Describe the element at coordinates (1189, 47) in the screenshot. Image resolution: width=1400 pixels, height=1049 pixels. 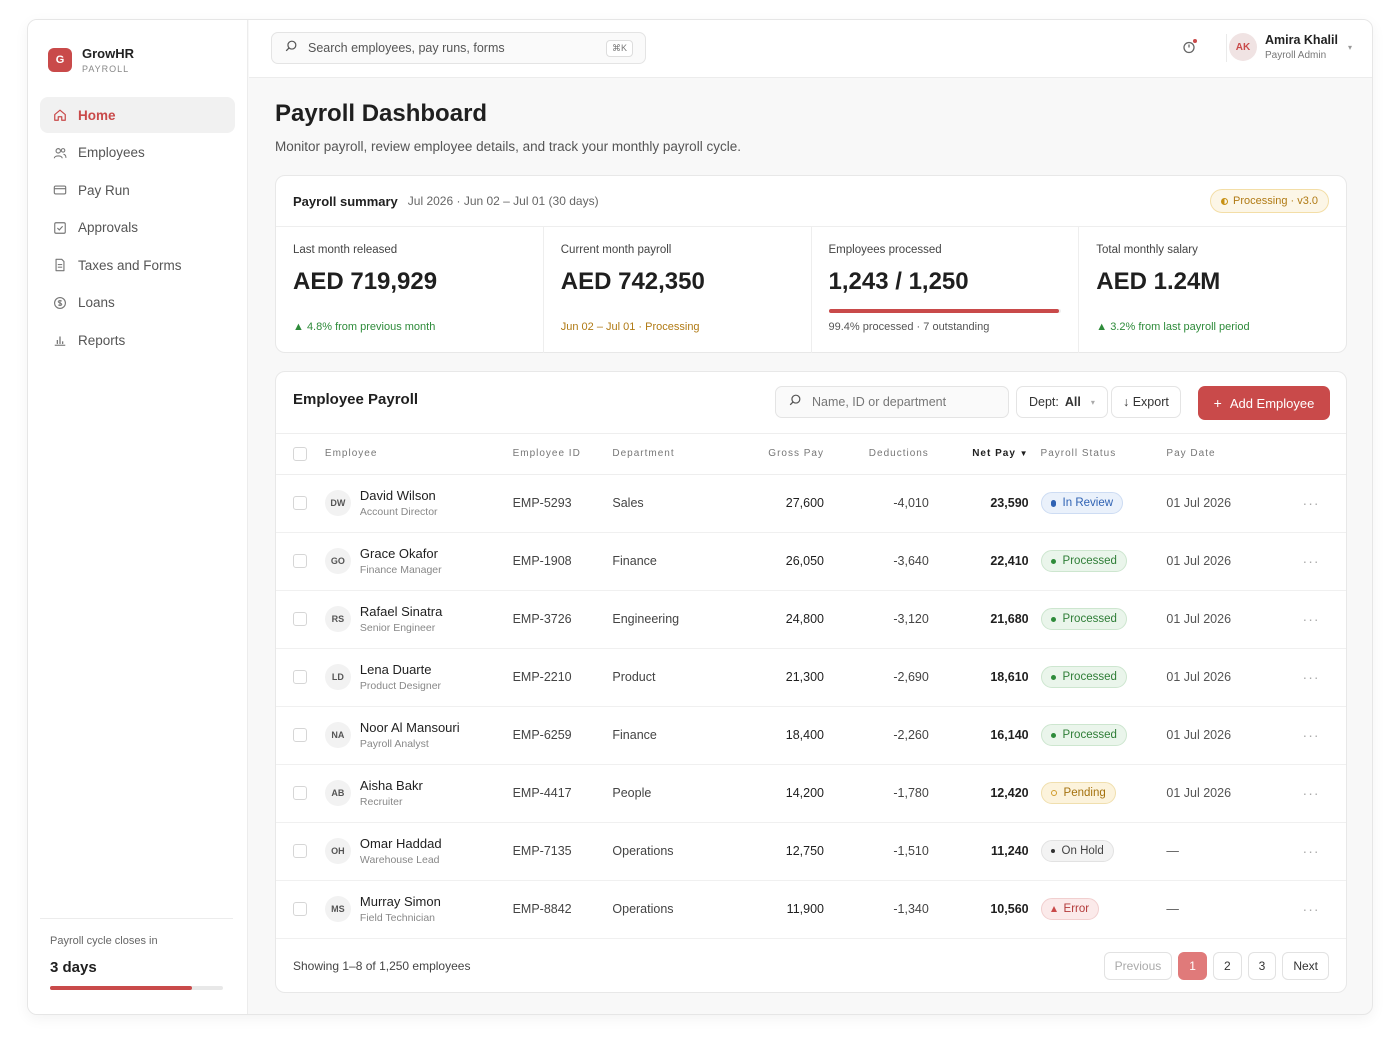
I see `notification-button` at that location.